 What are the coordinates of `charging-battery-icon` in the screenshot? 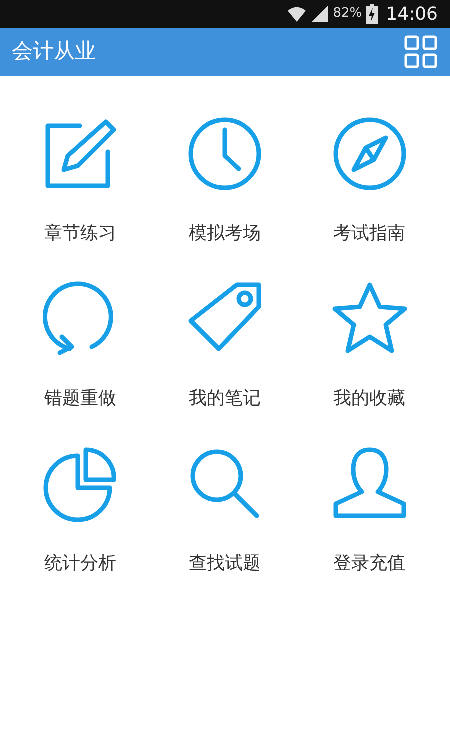 It's located at (372, 14).